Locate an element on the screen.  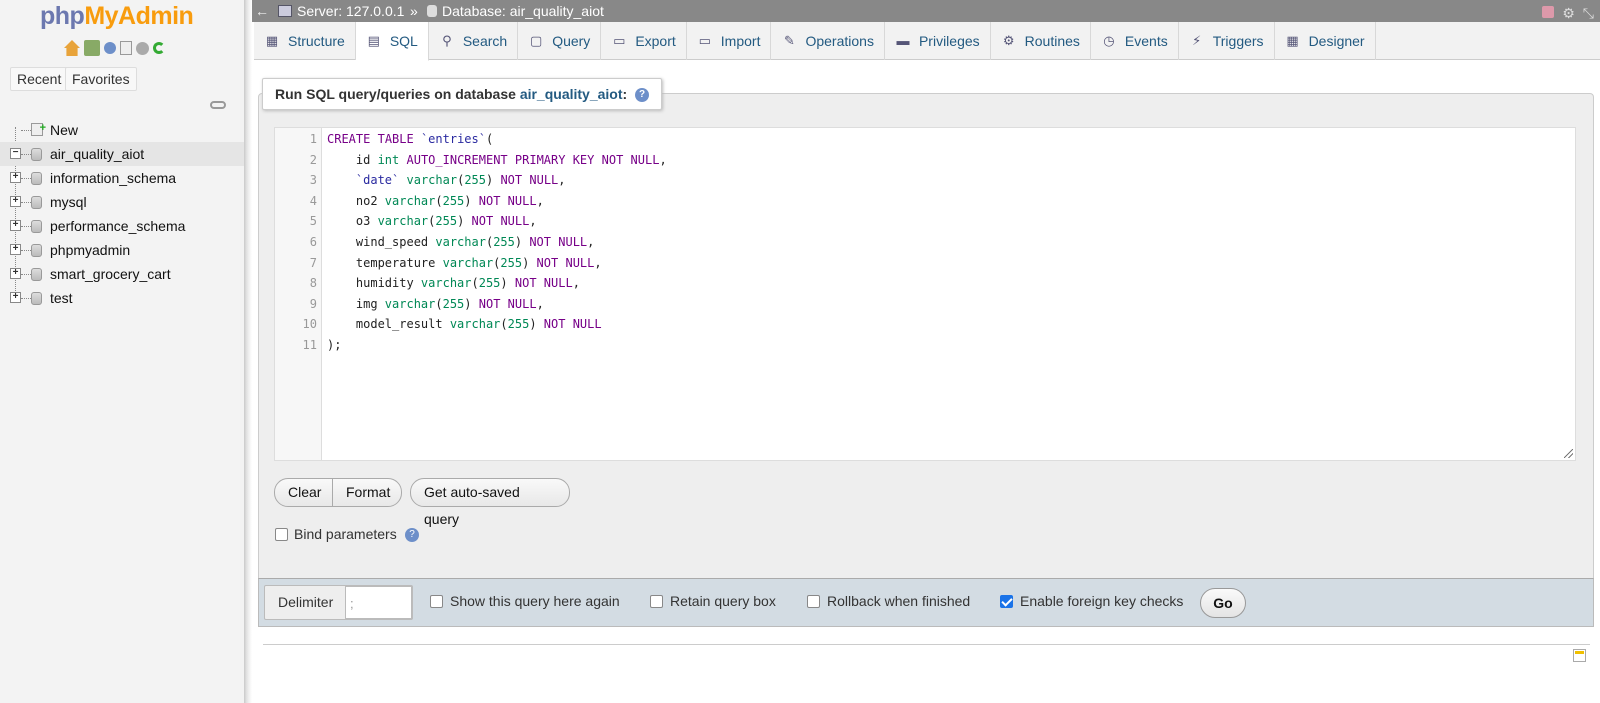
go-button: Go is located at coordinates (1223, 603).